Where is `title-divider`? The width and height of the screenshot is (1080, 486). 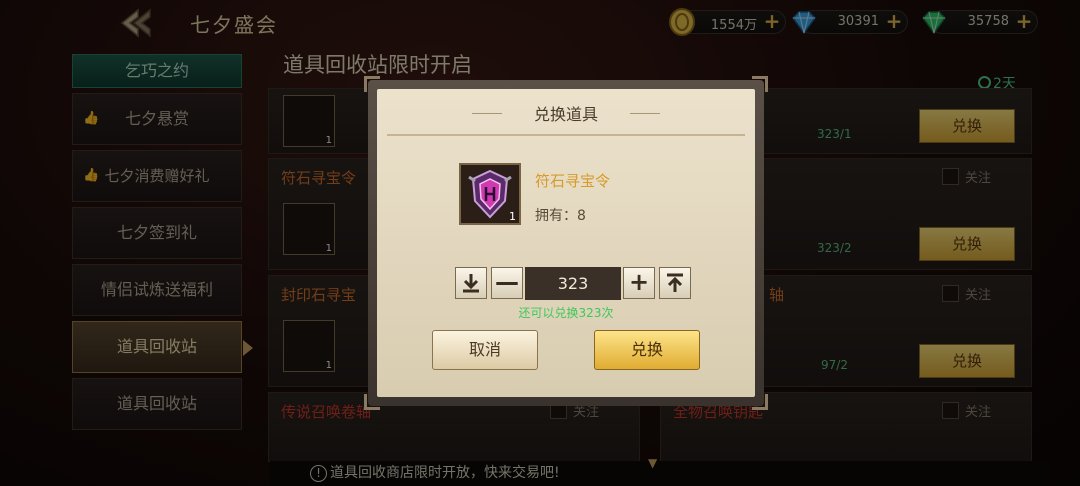
title-divider is located at coordinates (566, 135).